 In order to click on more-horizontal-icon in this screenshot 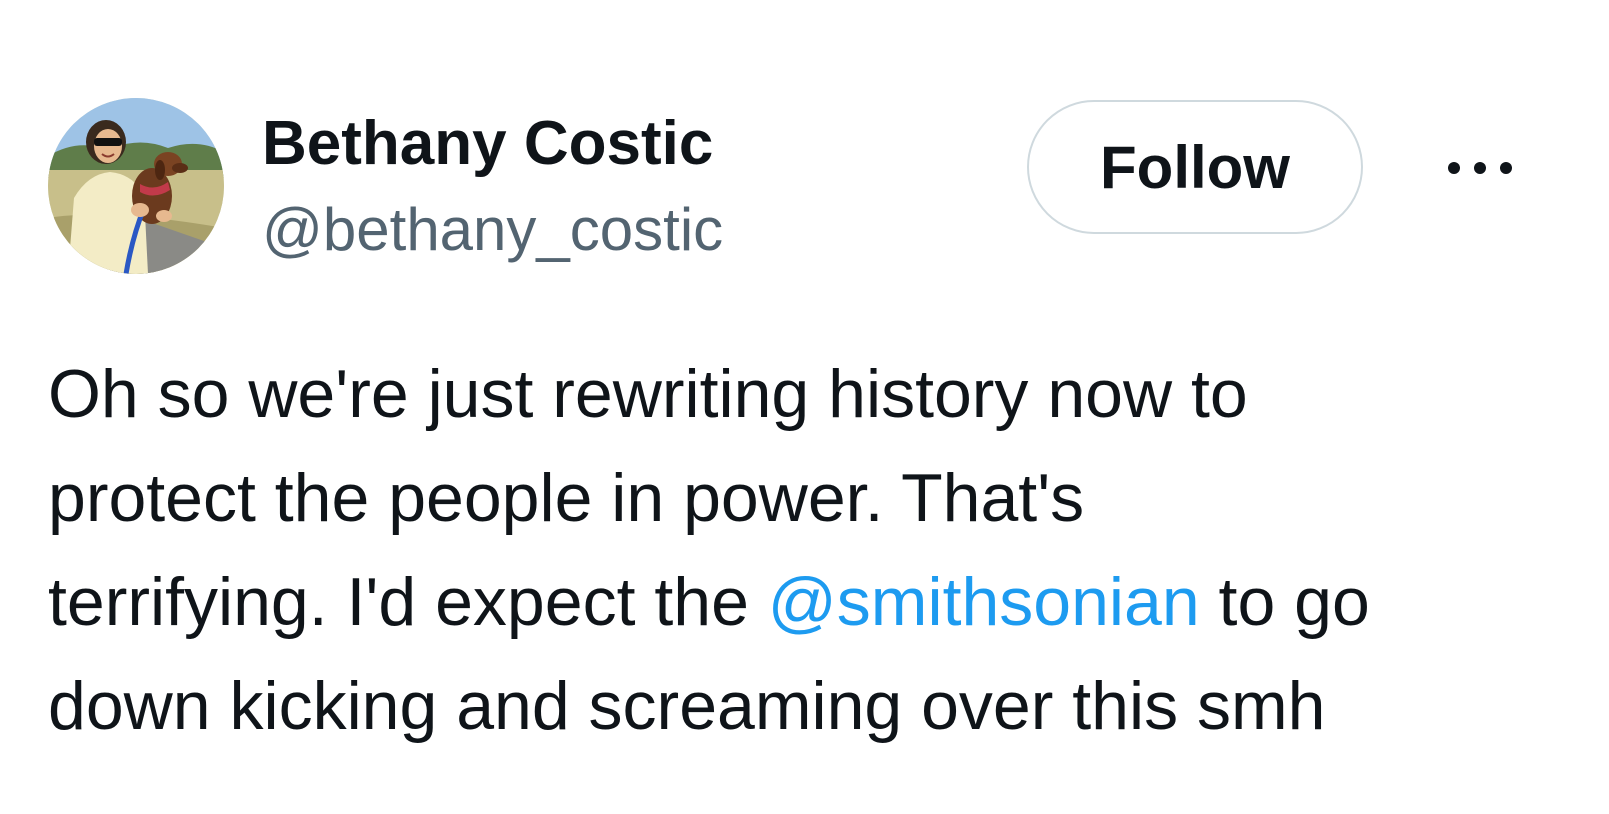, I will do `click(1480, 168)`.